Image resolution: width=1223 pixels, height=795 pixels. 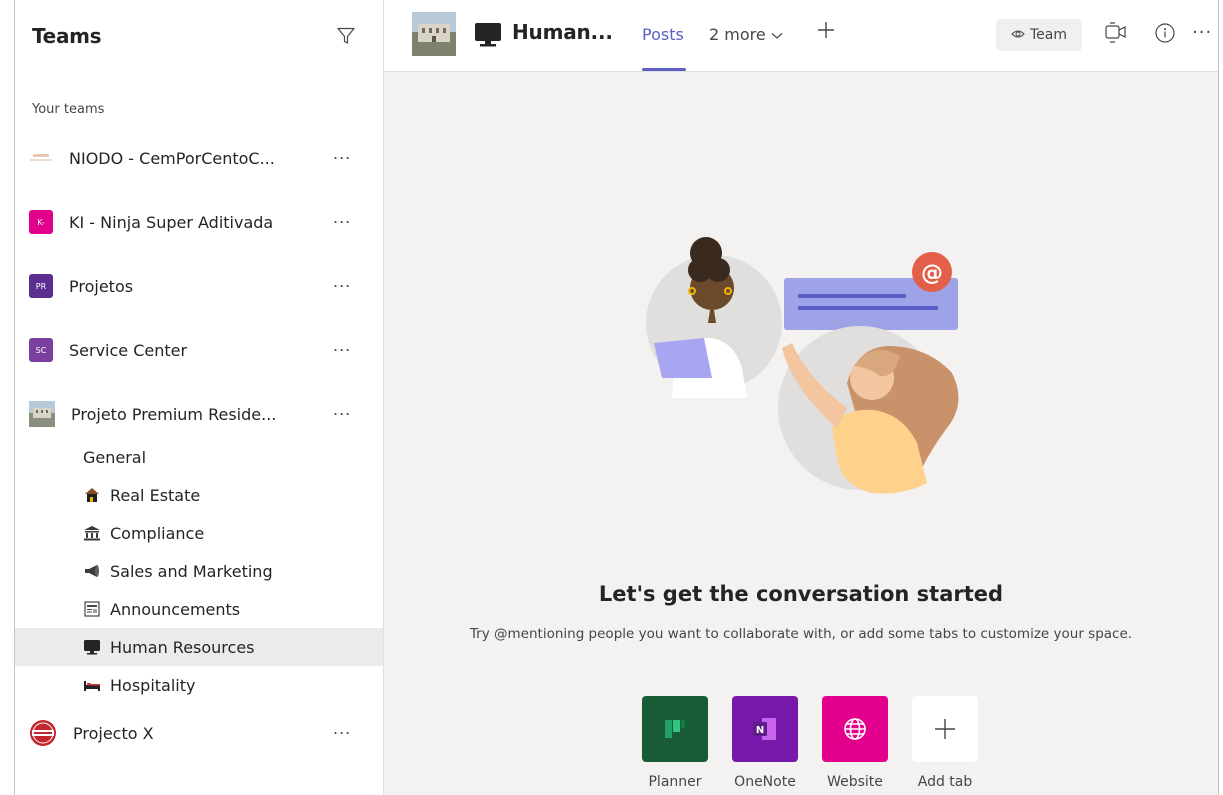 What do you see at coordinates (1116, 35) in the screenshot?
I see `meet-now-icon` at bounding box center [1116, 35].